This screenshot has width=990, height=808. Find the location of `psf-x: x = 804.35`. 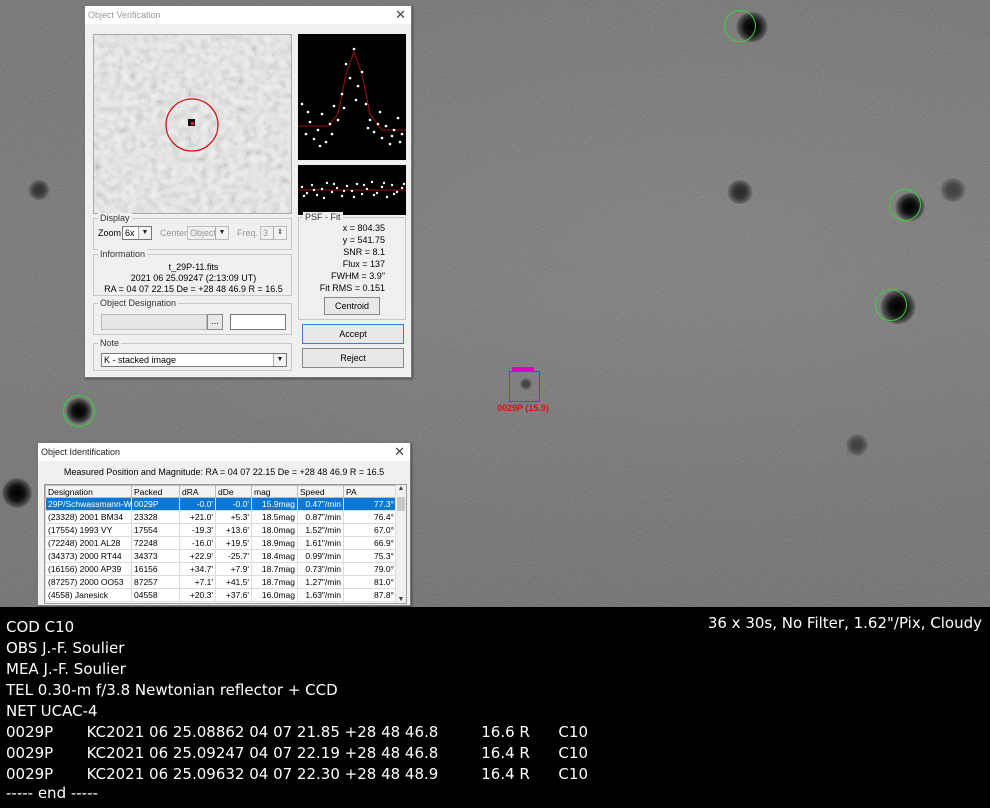

psf-x: x = 804.35 is located at coordinates (363, 228).